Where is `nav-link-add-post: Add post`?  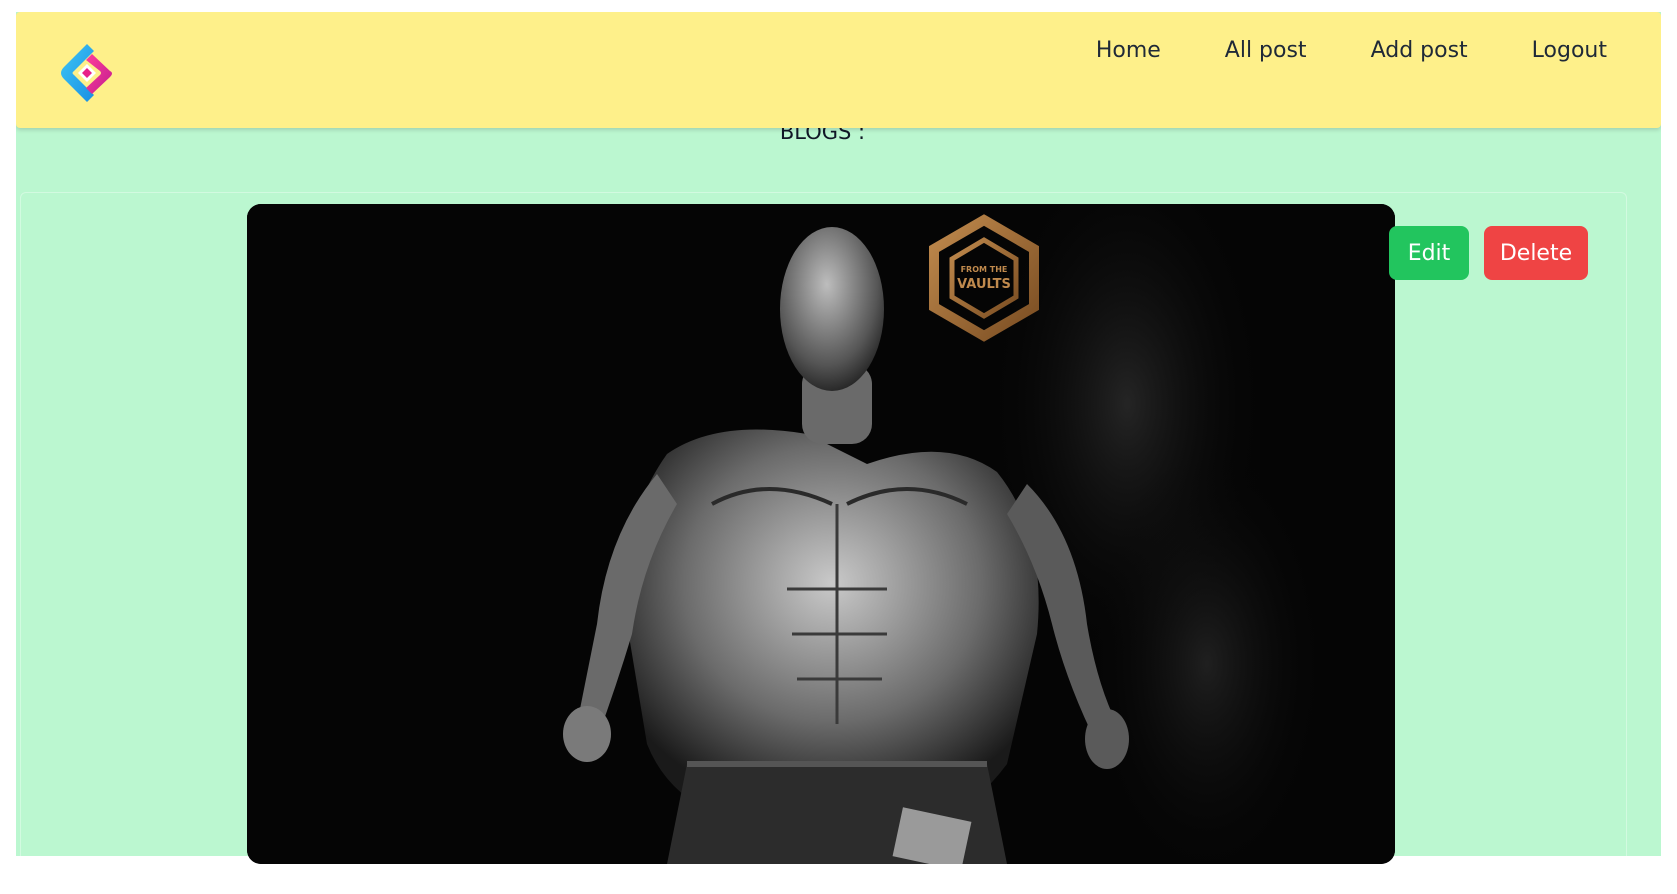 nav-link-add-post: Add post is located at coordinates (1419, 51).